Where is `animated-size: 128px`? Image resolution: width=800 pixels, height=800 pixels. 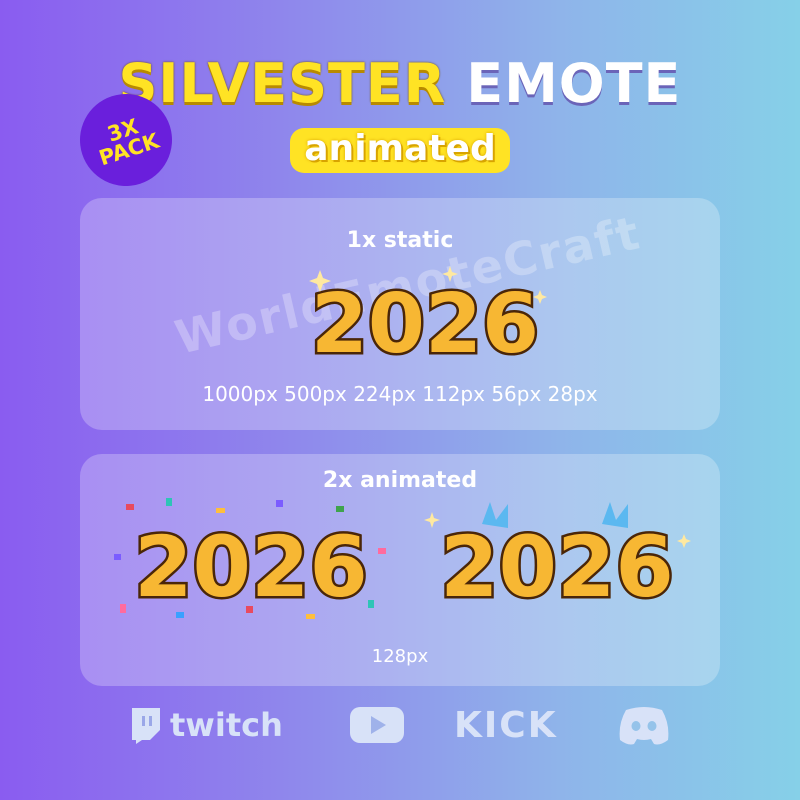 animated-size: 128px is located at coordinates (400, 656).